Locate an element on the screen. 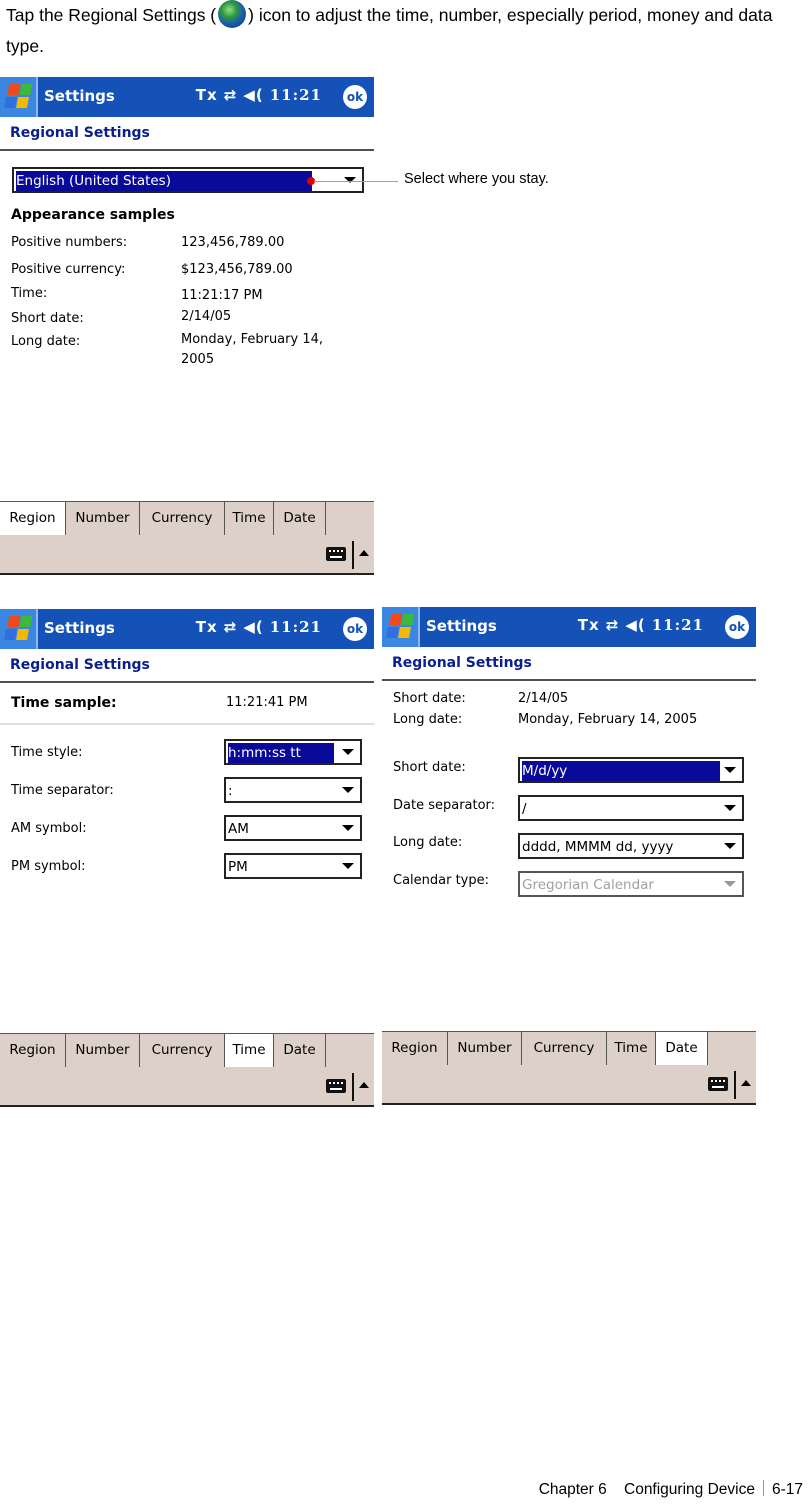 This screenshot has height=1507, width=809. dropdown-value: / is located at coordinates (524, 809).